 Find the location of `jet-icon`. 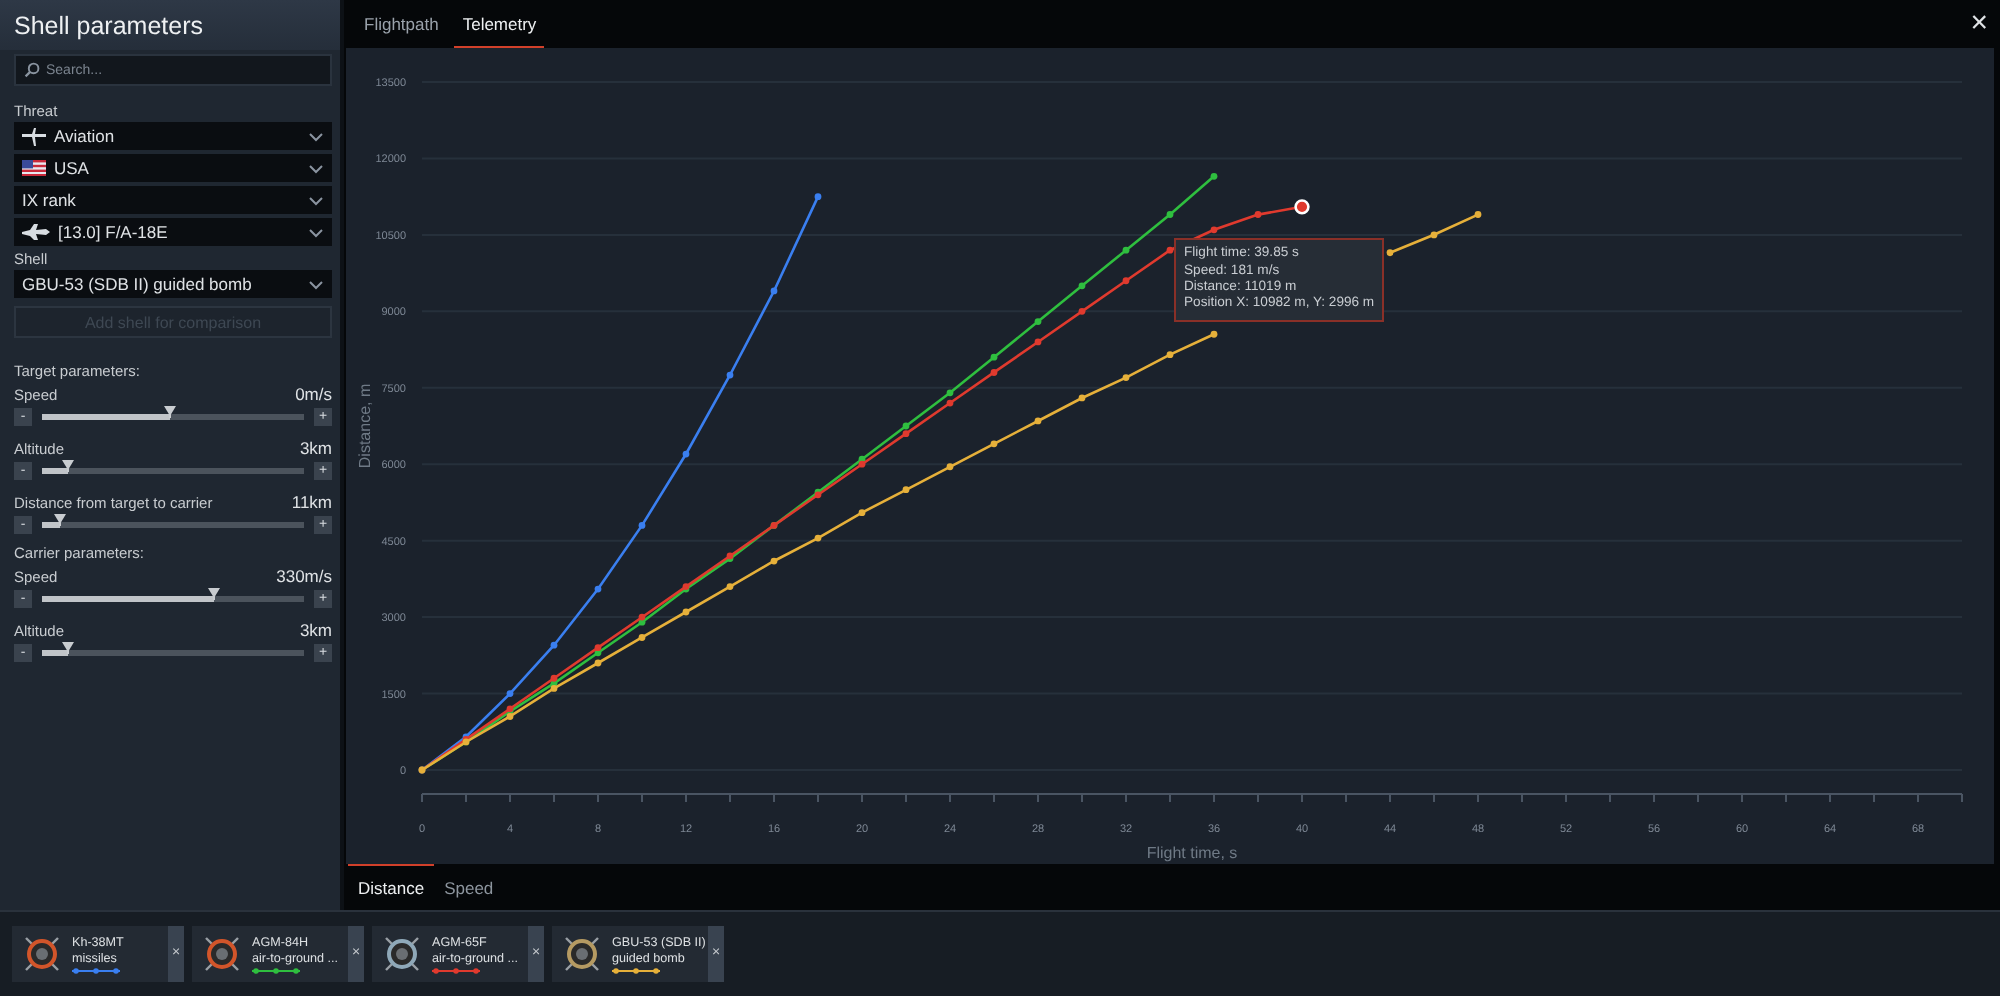

jet-icon is located at coordinates (36, 232).